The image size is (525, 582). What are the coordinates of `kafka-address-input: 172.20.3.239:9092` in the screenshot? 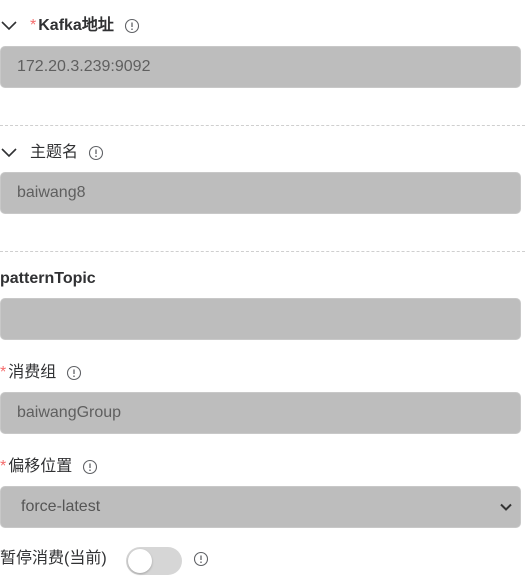 It's located at (260, 67).